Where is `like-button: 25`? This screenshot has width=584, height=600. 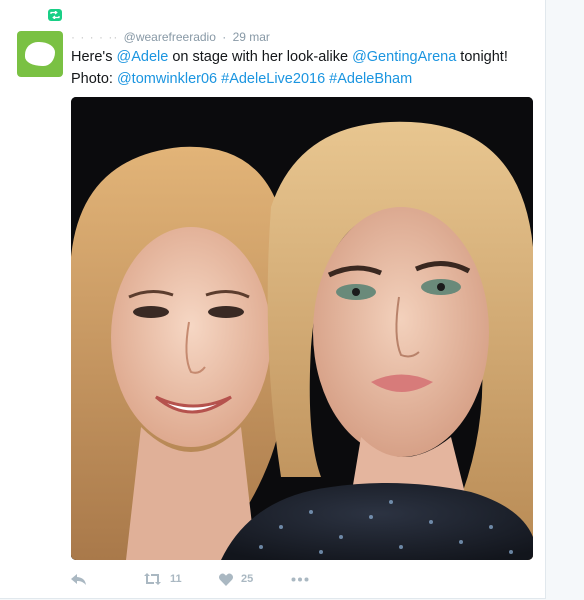 like-button: 25 is located at coordinates (255, 579).